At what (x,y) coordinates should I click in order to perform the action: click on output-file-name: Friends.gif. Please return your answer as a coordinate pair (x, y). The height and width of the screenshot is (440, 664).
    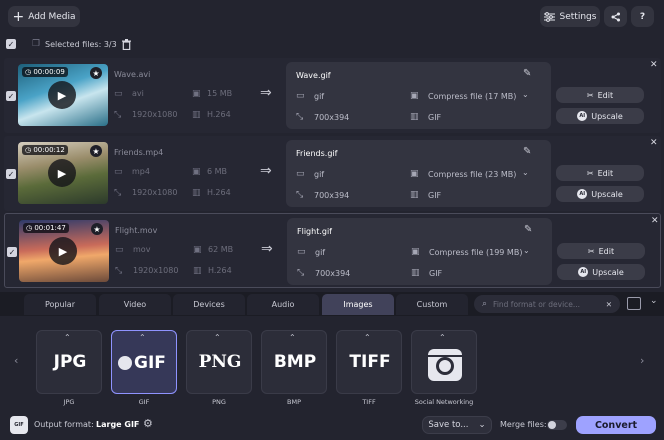
    Looking at the image, I should click on (316, 153).